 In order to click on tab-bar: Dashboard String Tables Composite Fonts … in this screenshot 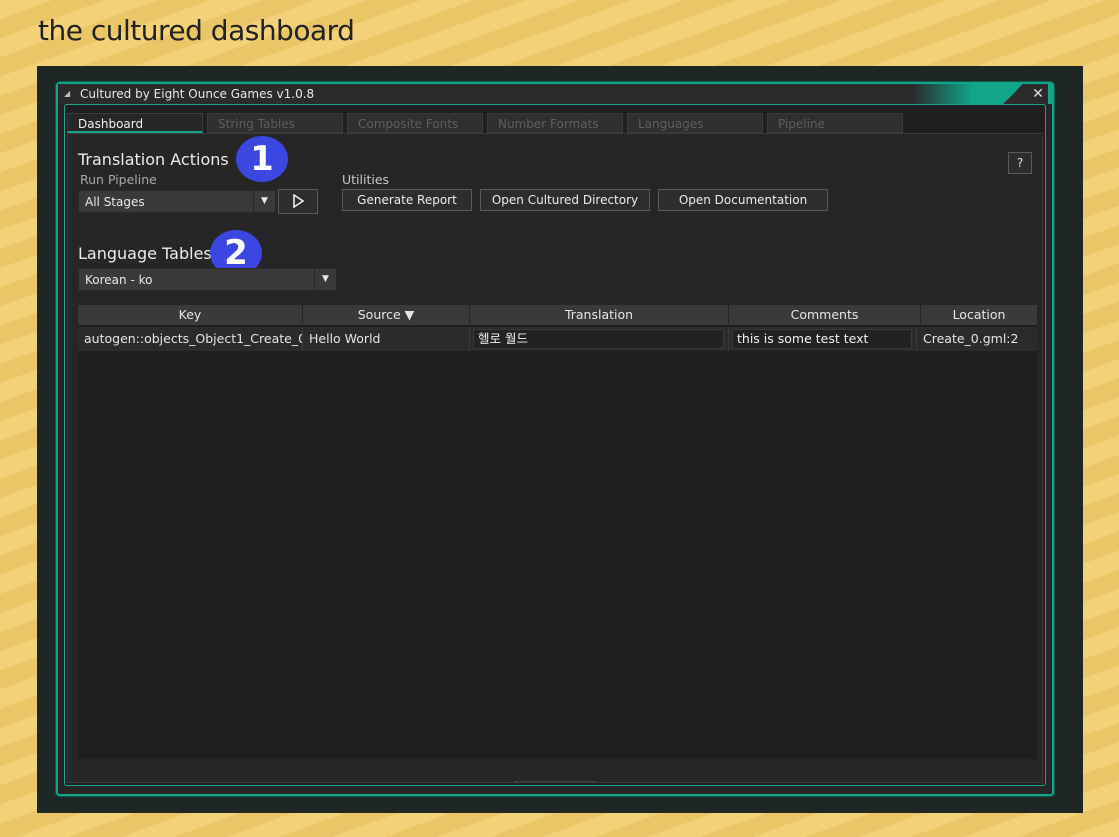, I will do `click(487, 124)`.